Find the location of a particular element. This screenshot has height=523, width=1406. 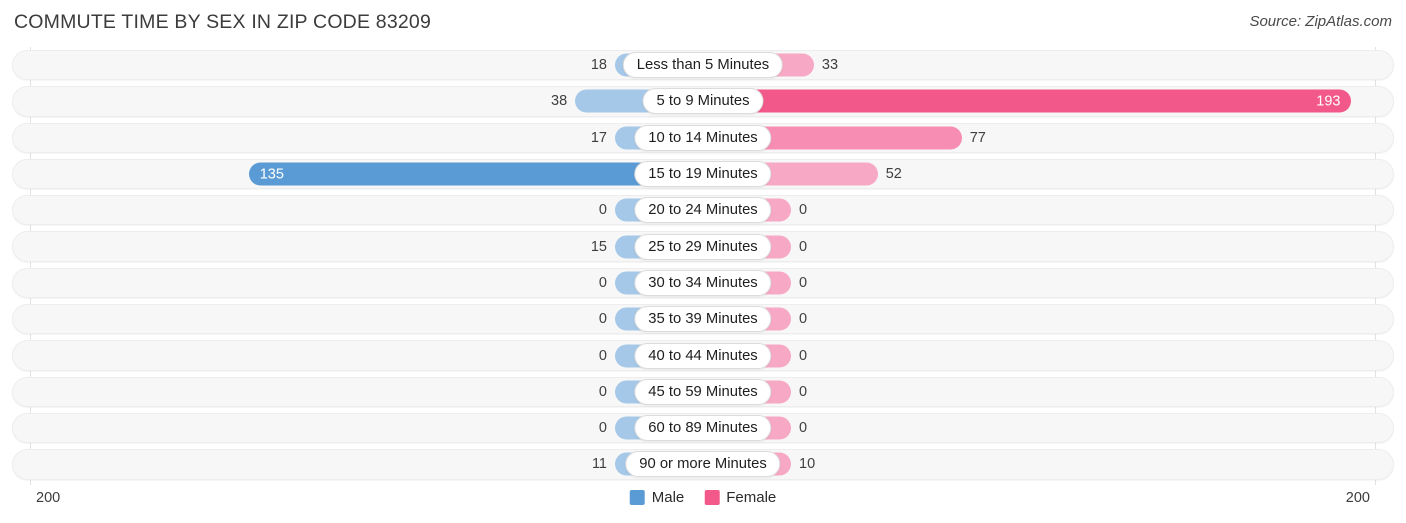

category-label: 25 to 29 Minutes is located at coordinates (703, 246).